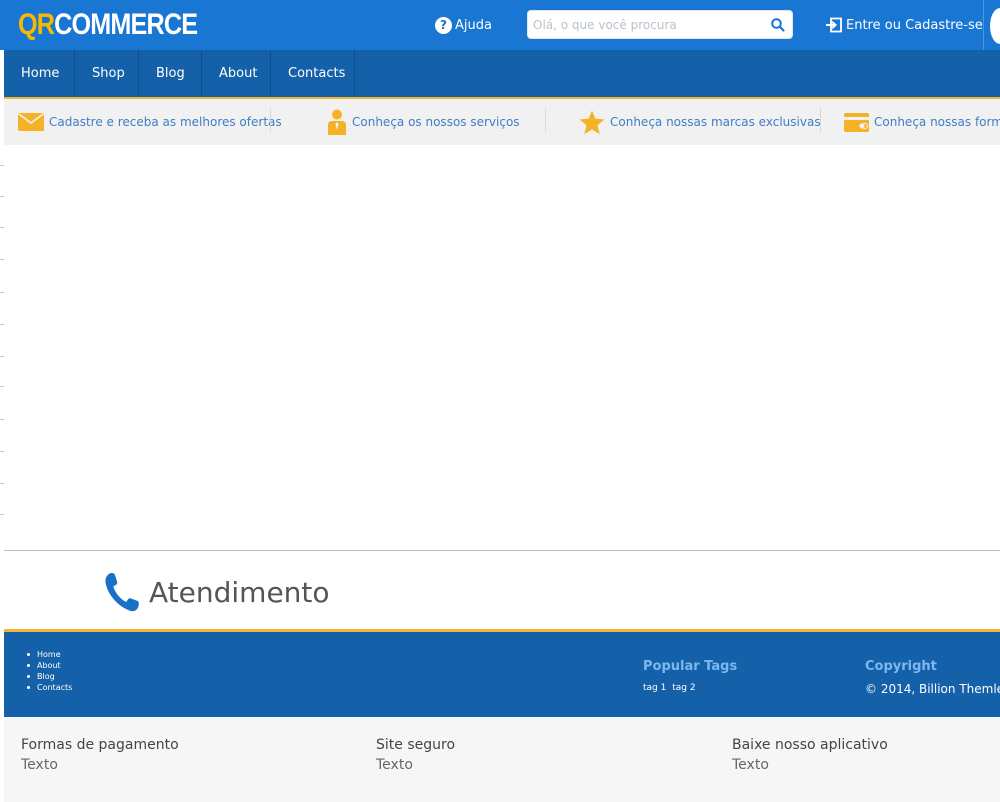  What do you see at coordinates (778, 25) in the screenshot?
I see `search-icon` at bounding box center [778, 25].